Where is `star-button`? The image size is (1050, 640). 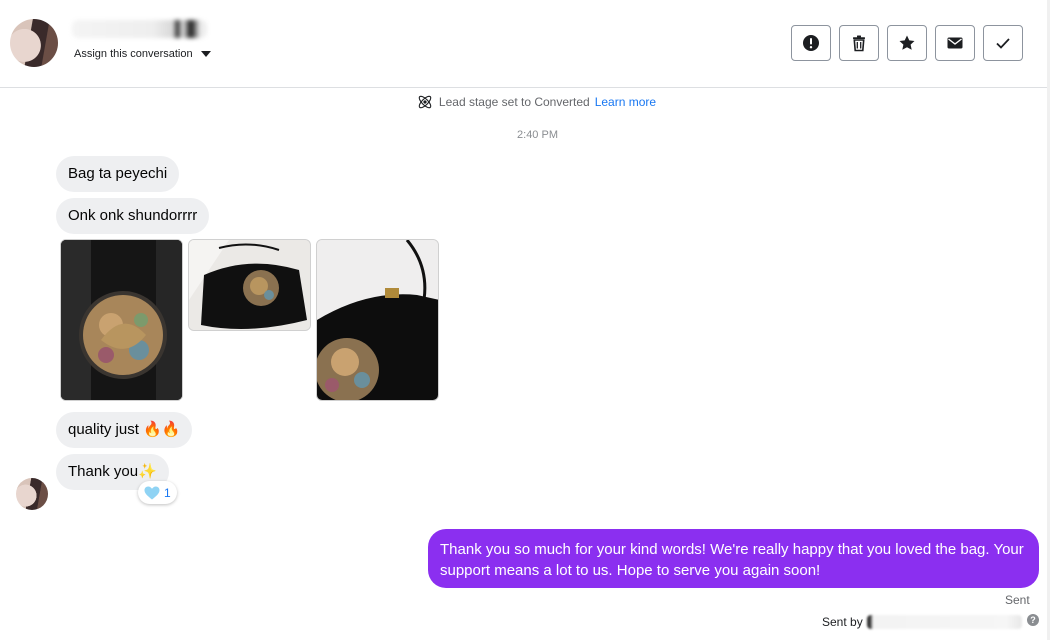 star-button is located at coordinates (907, 43).